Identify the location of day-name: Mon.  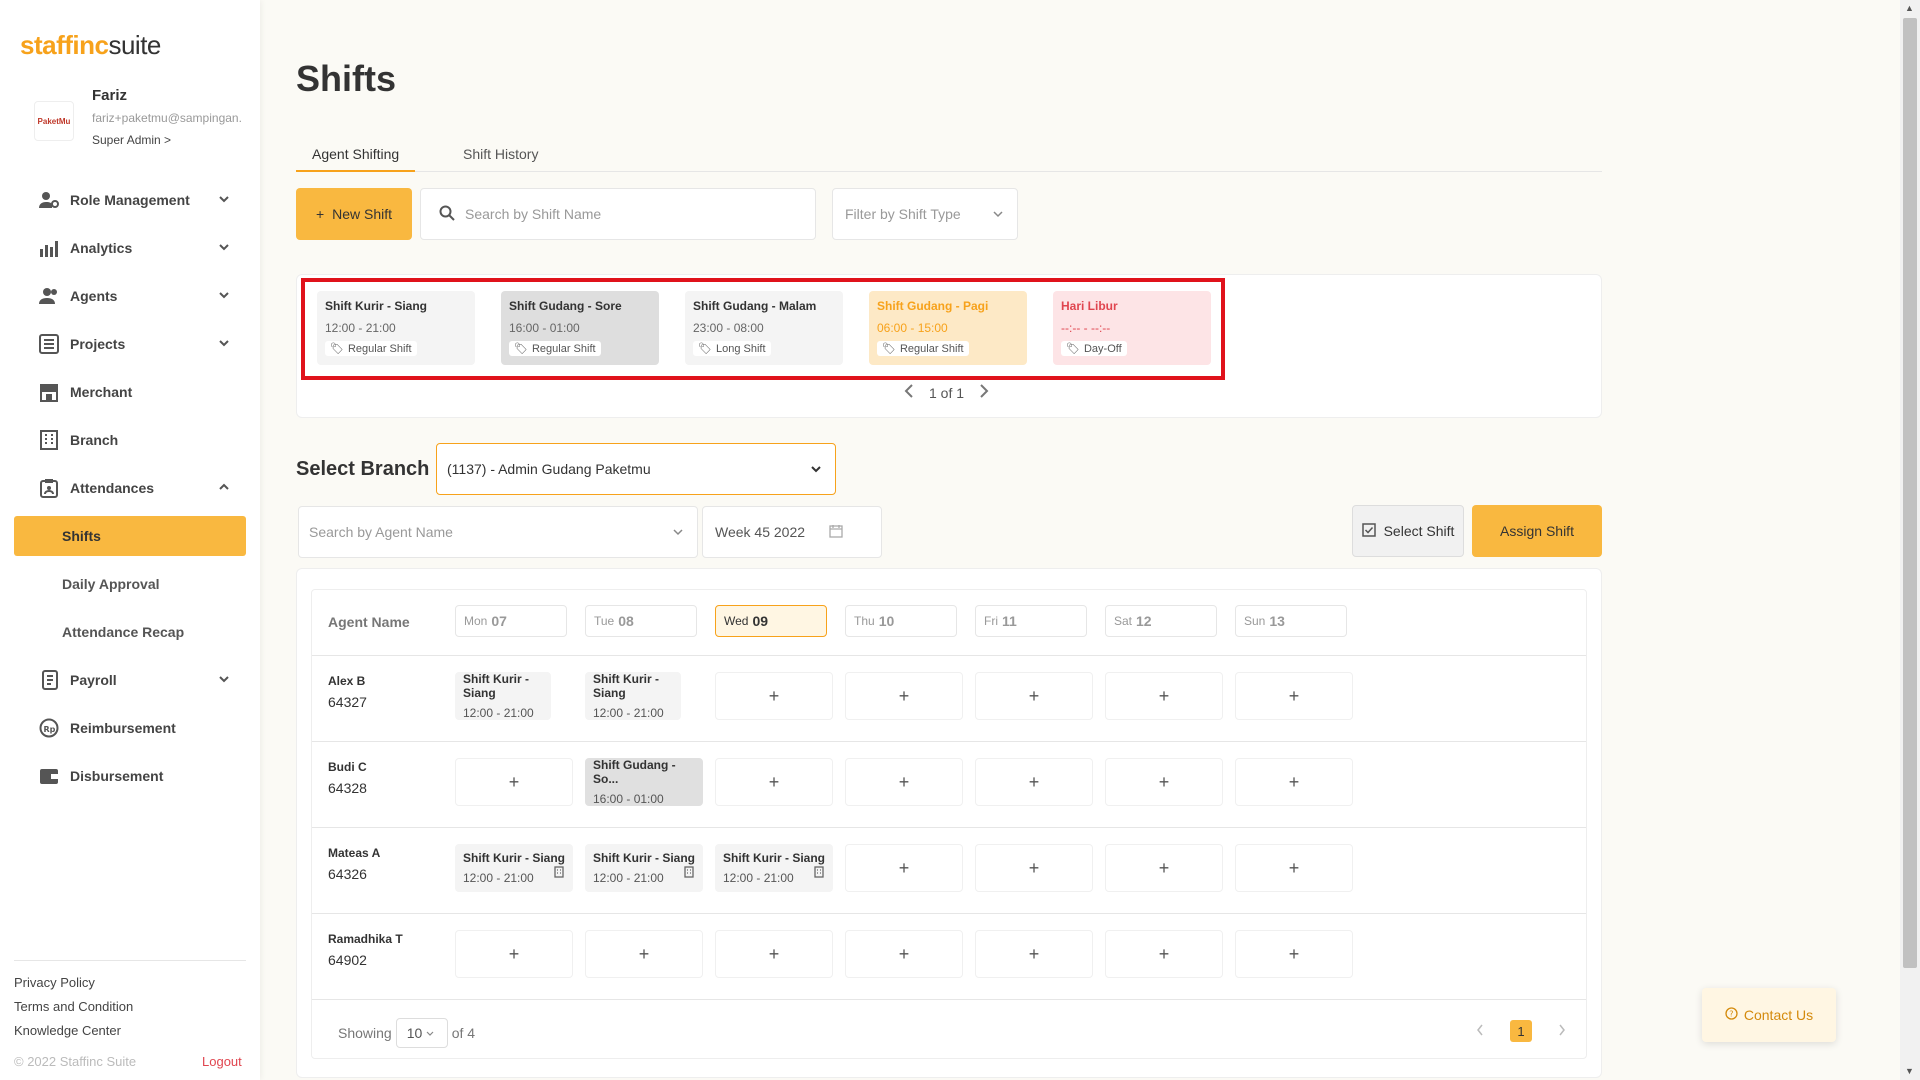
(476, 621).